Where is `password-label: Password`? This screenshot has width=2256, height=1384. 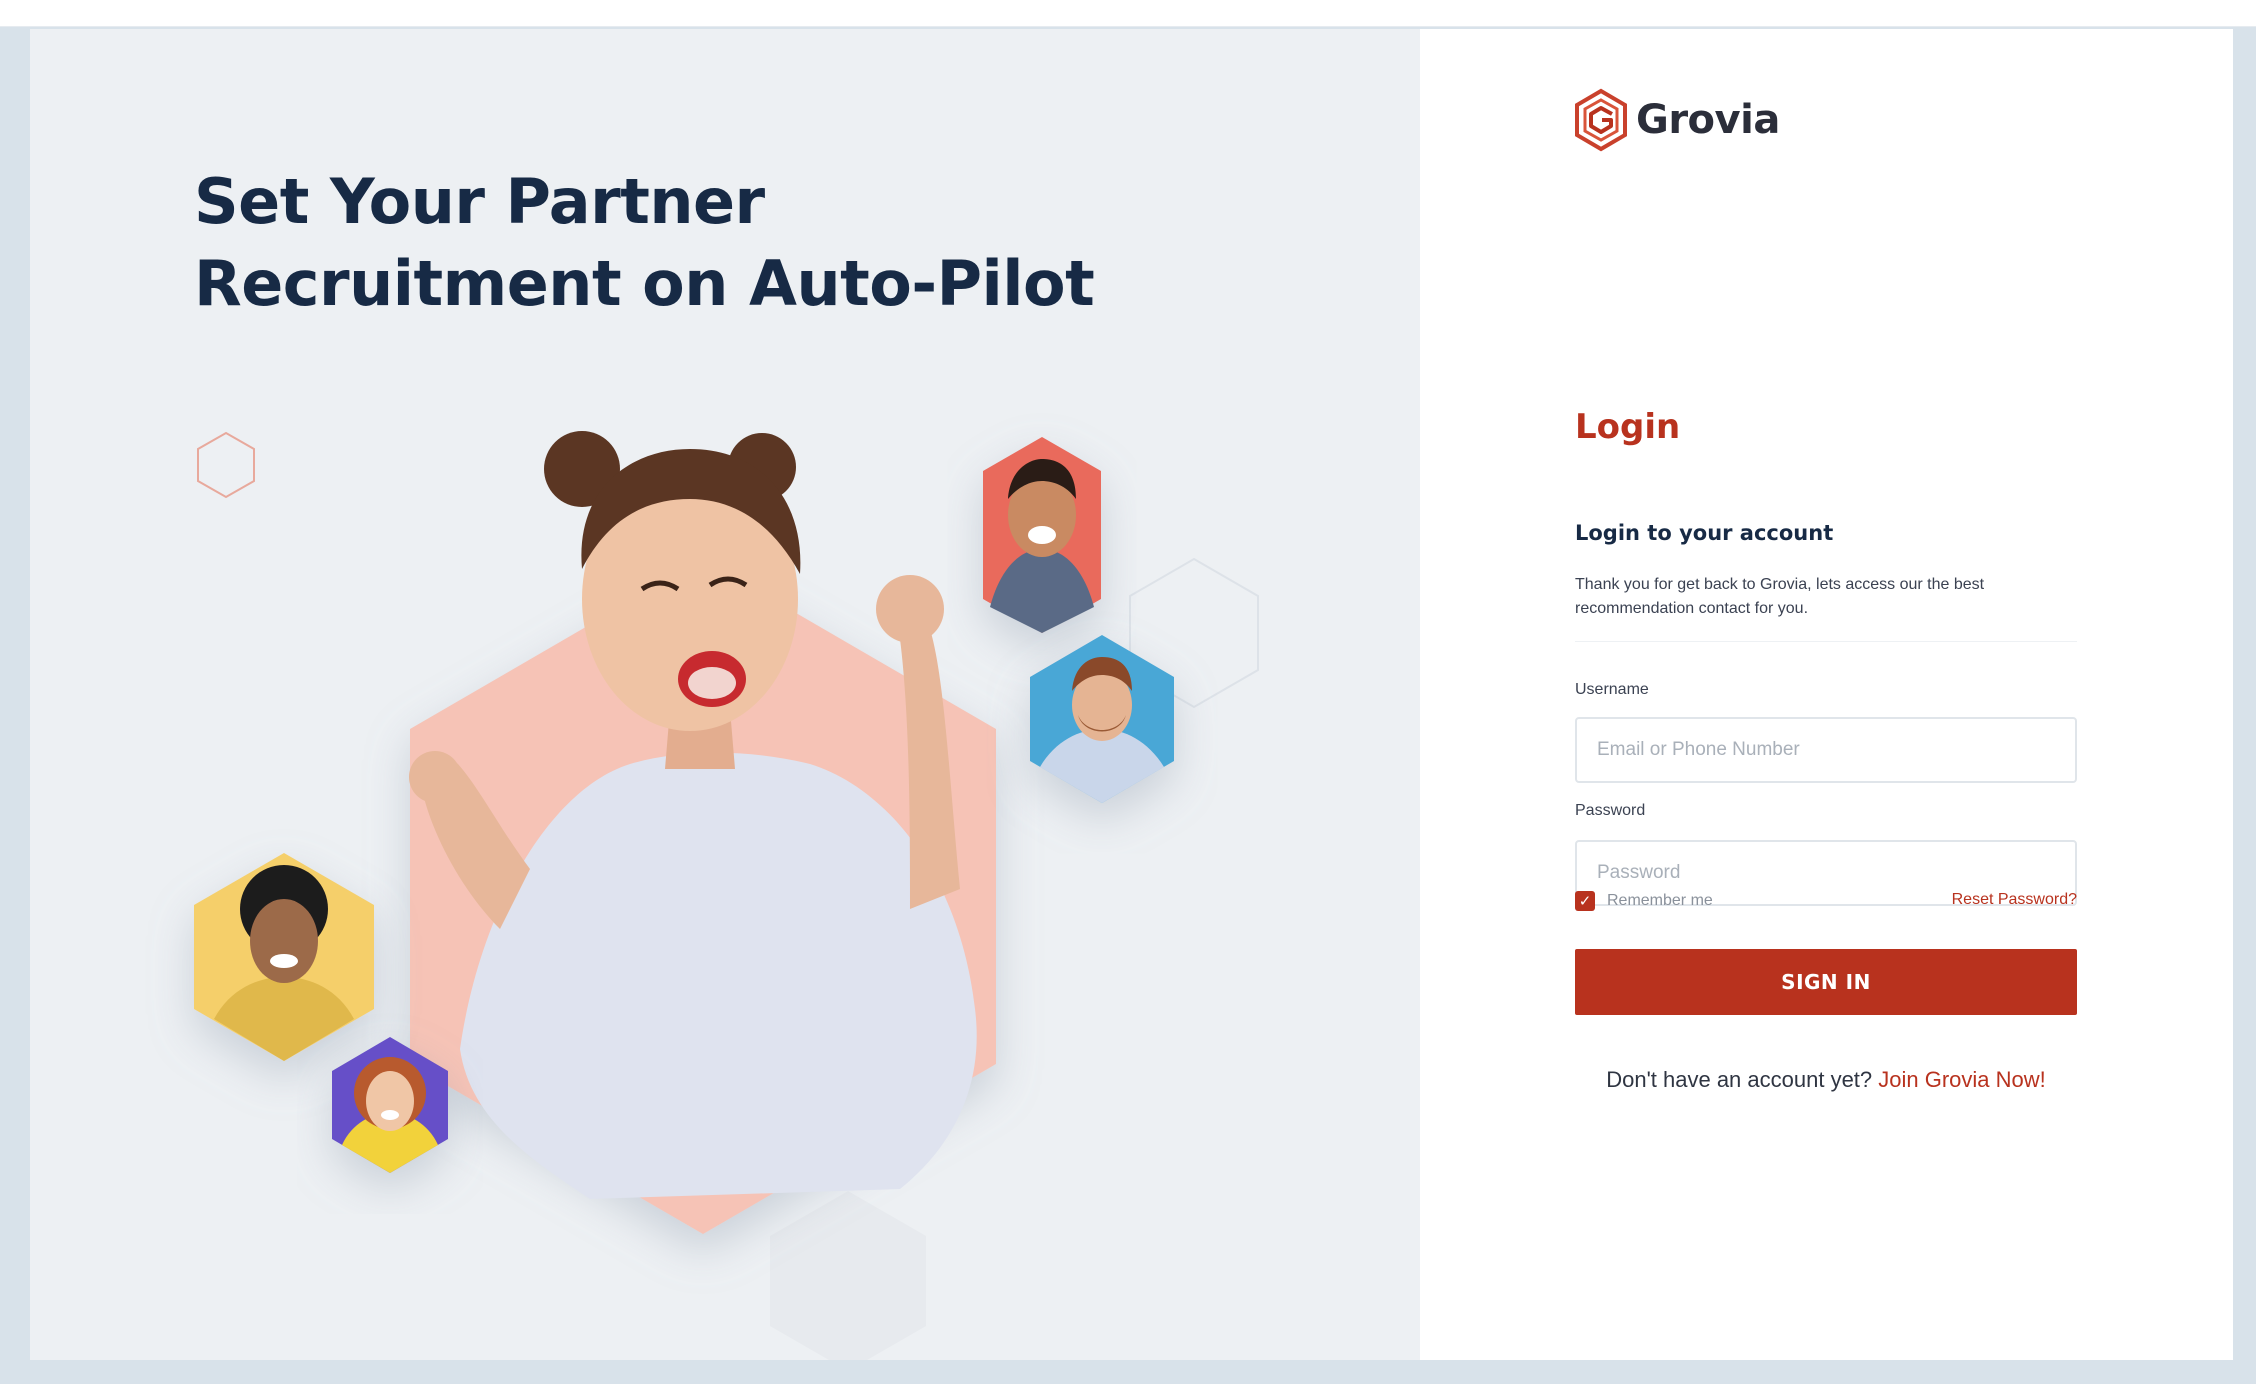
password-label: Password is located at coordinates (1610, 810).